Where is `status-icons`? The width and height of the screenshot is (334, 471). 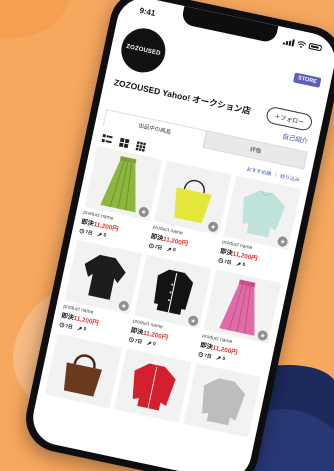 status-icons is located at coordinates (302, 44).